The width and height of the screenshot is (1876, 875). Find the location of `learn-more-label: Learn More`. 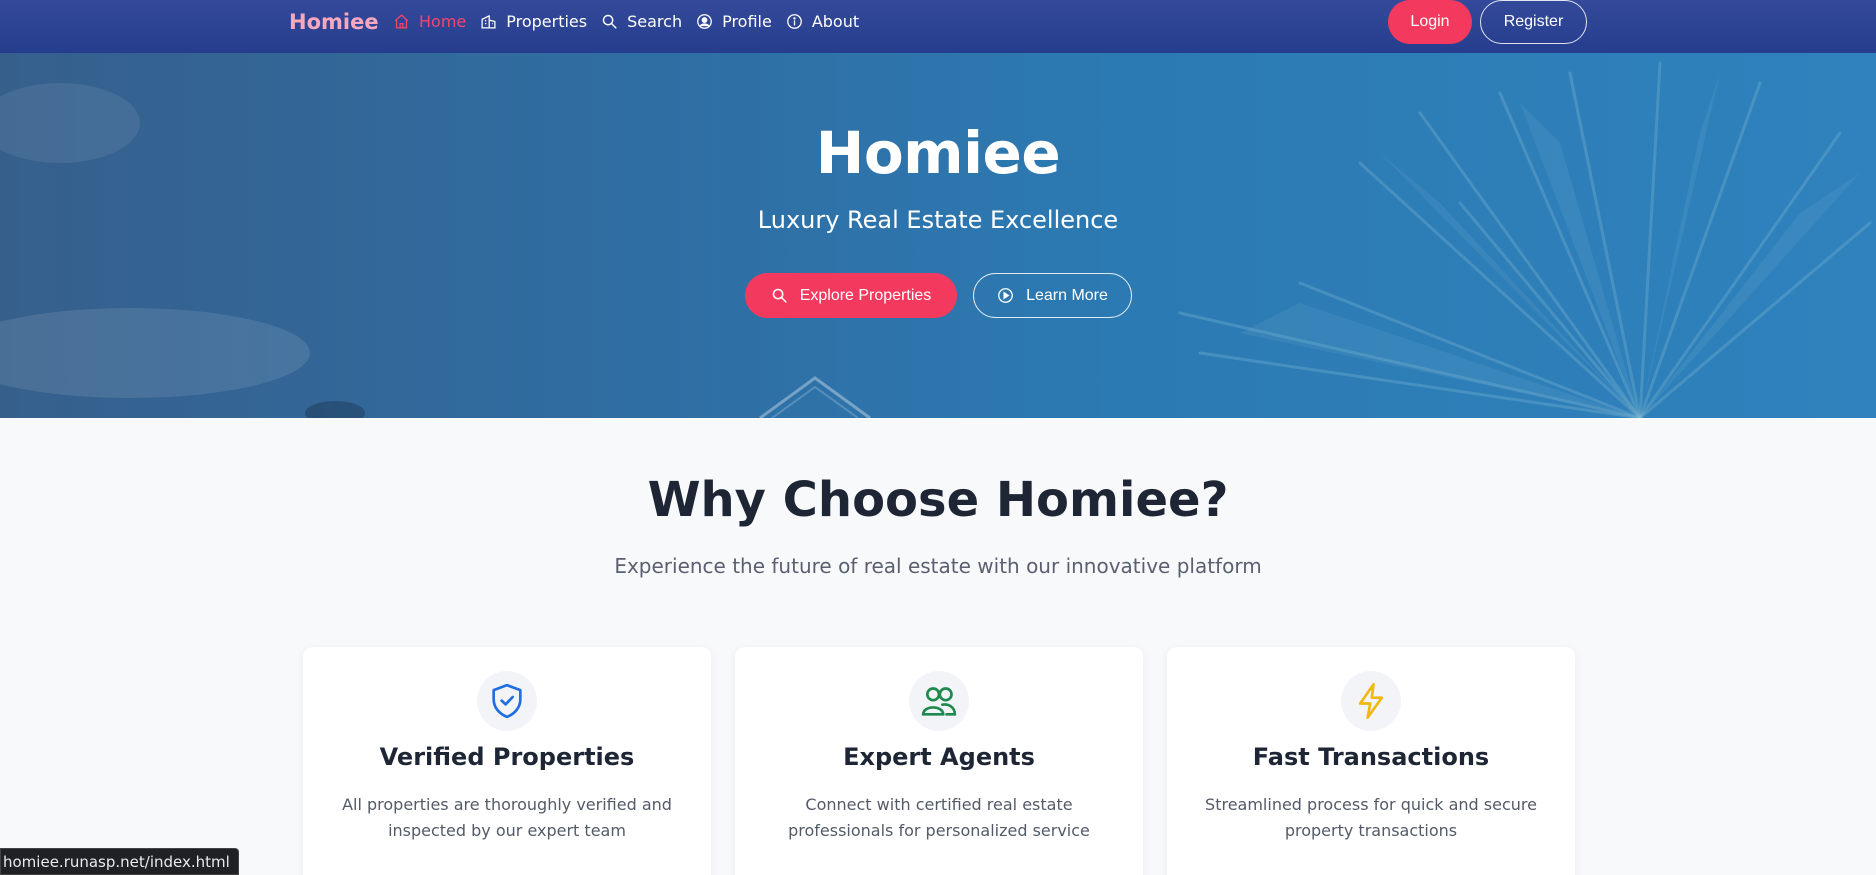

learn-more-label: Learn More is located at coordinates (1067, 295).